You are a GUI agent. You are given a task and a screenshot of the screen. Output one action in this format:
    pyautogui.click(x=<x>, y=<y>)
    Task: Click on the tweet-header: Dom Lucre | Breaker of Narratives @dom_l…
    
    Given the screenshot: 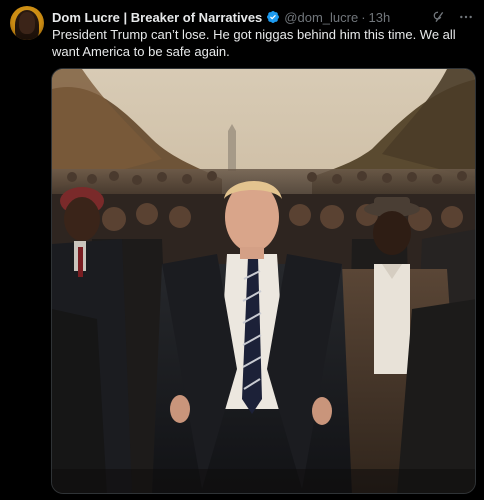 What is the action you would take?
    pyautogui.click(x=263, y=17)
    